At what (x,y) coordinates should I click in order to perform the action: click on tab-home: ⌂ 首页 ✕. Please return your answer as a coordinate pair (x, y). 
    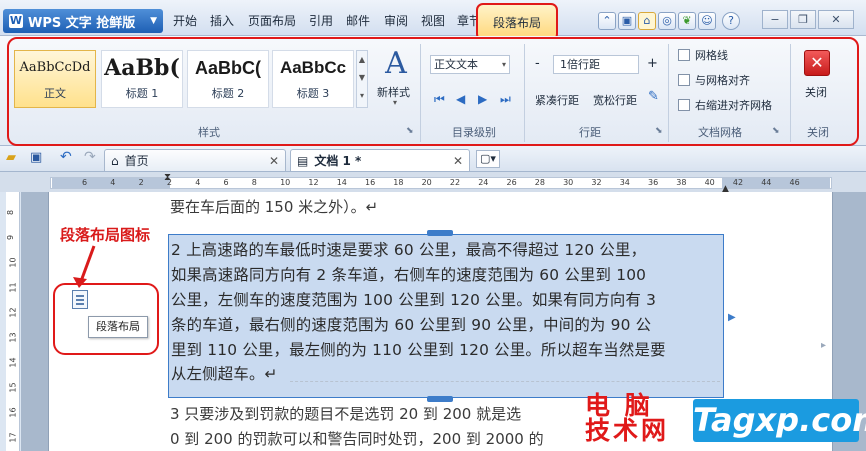
    Looking at the image, I should click on (195, 160).